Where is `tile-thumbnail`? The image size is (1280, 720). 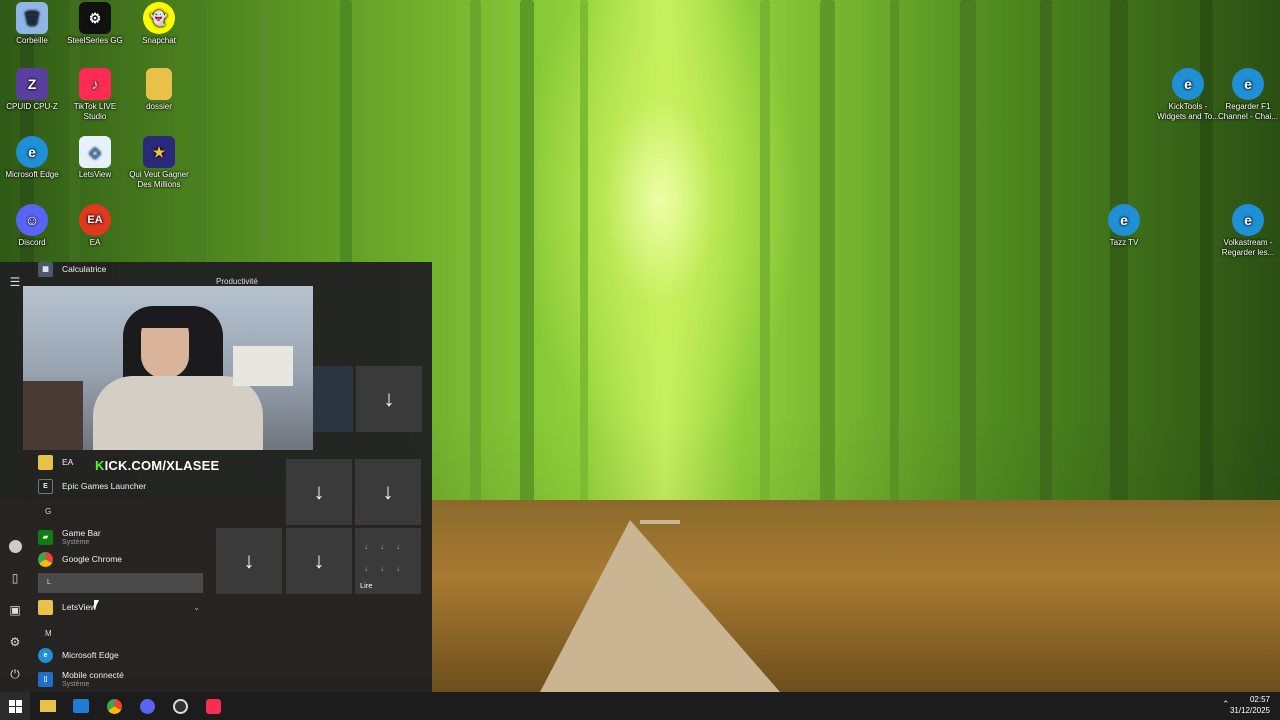 tile-thumbnail is located at coordinates (333, 399).